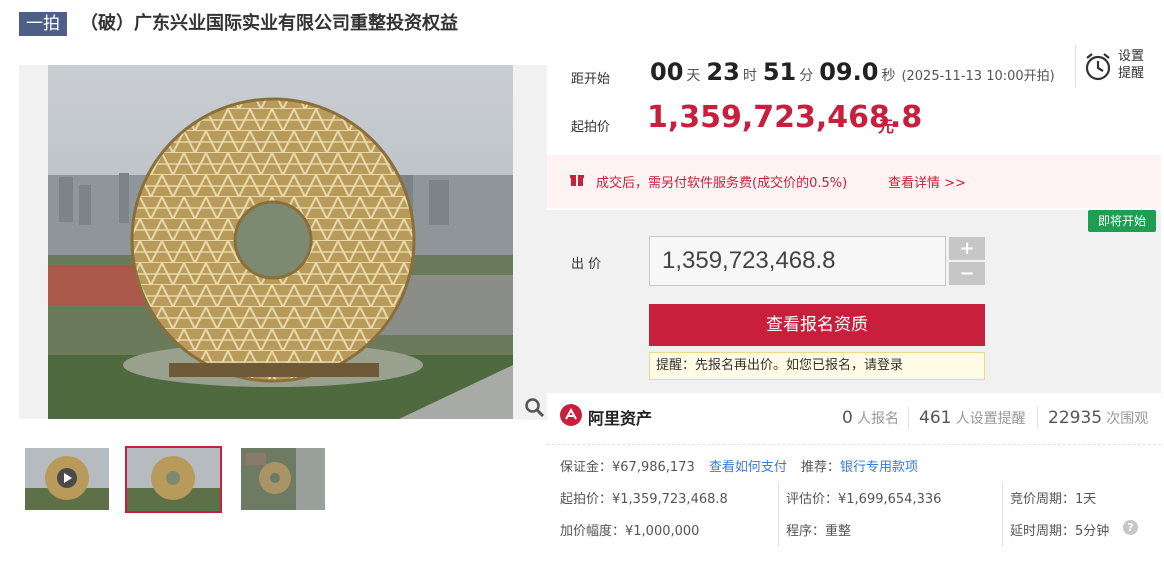 The width and height of the screenshot is (1164, 567). I want to click on countdown-timer: 00 天 23 时 51 分 09.0 秒 (2025-11-13 10:00开拍), so click(852, 72).